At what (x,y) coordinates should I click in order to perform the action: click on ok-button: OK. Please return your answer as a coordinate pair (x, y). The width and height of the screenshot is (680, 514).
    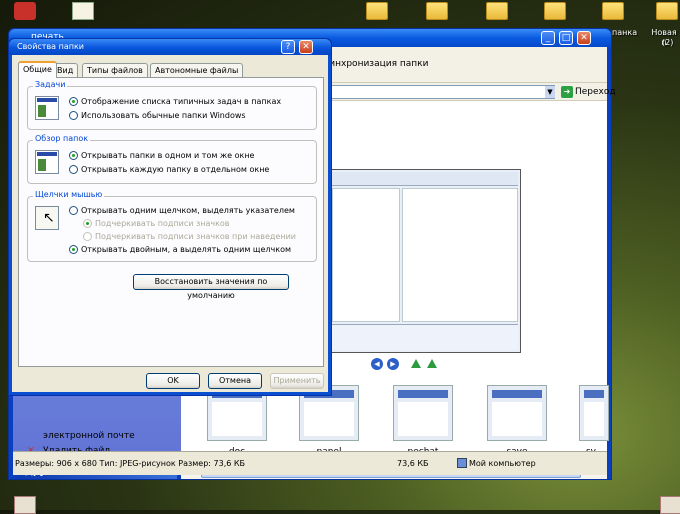
    Looking at the image, I should click on (173, 381).